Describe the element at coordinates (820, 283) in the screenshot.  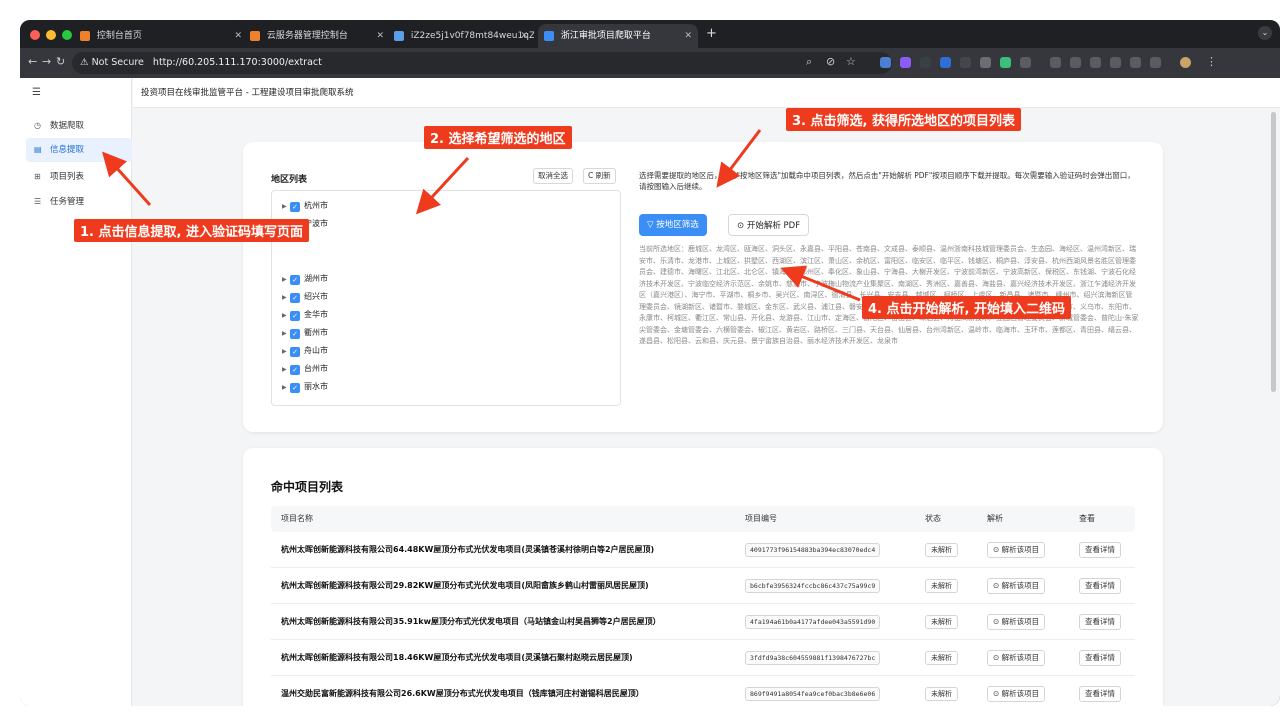
I see `step4-arrow` at that location.